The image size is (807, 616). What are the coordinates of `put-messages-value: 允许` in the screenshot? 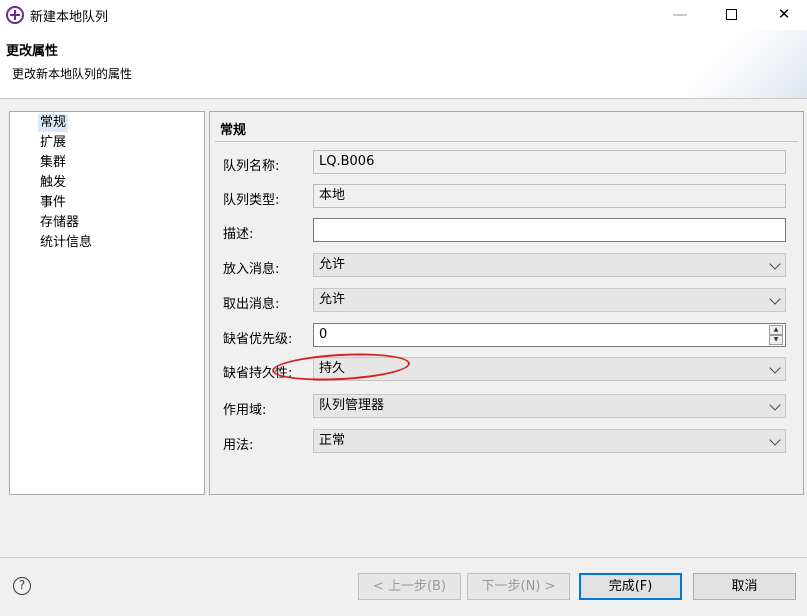 It's located at (332, 264).